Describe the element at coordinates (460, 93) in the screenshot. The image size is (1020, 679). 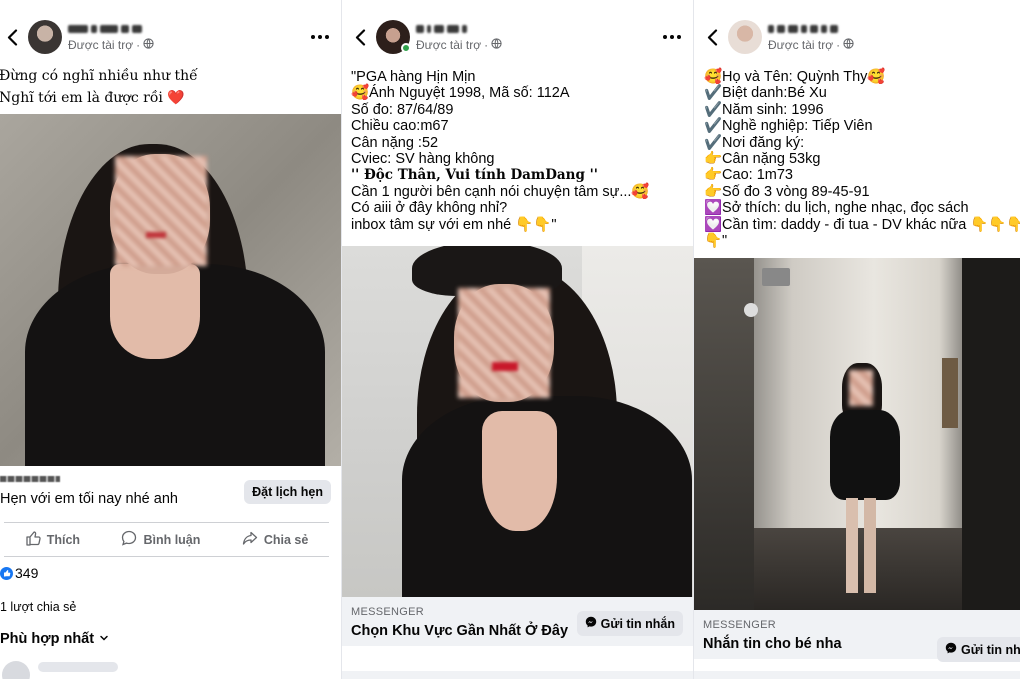
I see `caption-line: 🥰Ánh Nguyệt 1998, Mã số: 112A` at that location.